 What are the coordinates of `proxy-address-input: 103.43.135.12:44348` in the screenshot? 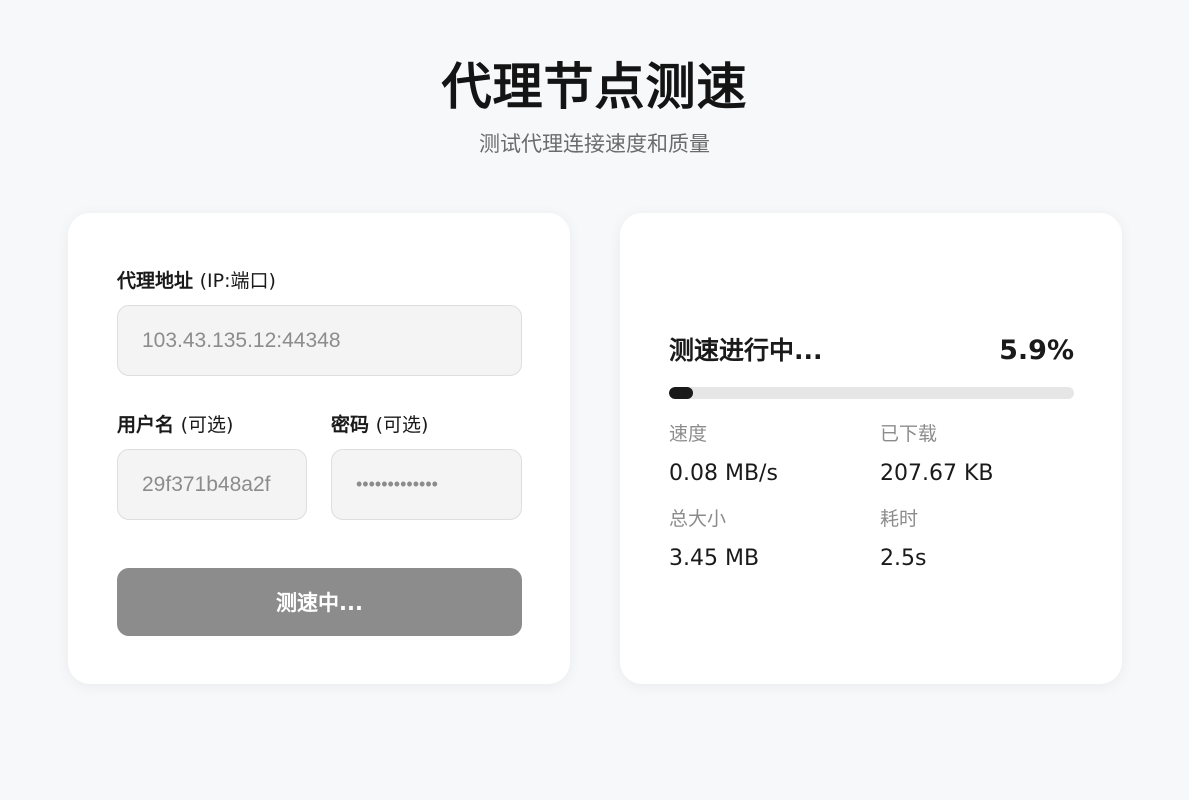 It's located at (319, 340).